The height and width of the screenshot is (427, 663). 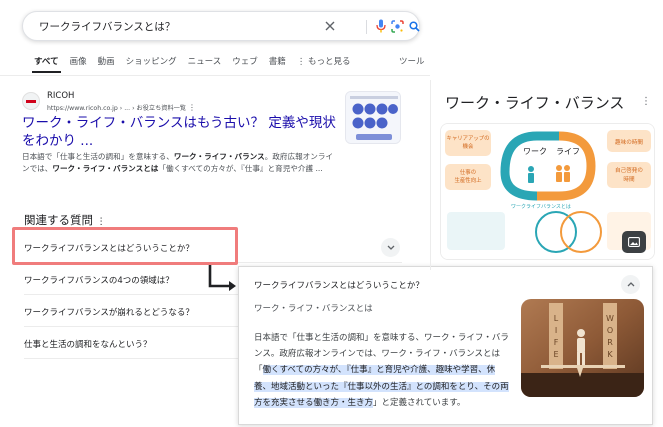 I want to click on paa-question: 仕事と生活の調和をなんという？, so click(x=88, y=345).